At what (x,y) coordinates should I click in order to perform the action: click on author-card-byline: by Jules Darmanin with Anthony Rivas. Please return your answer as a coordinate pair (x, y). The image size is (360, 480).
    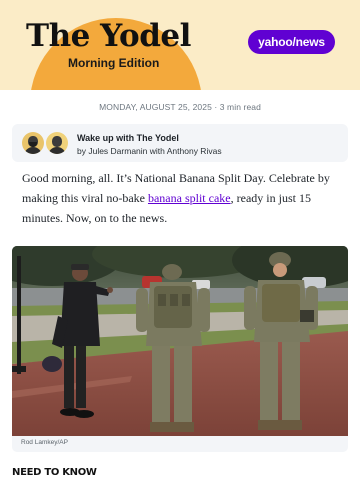
    Looking at the image, I should click on (149, 151).